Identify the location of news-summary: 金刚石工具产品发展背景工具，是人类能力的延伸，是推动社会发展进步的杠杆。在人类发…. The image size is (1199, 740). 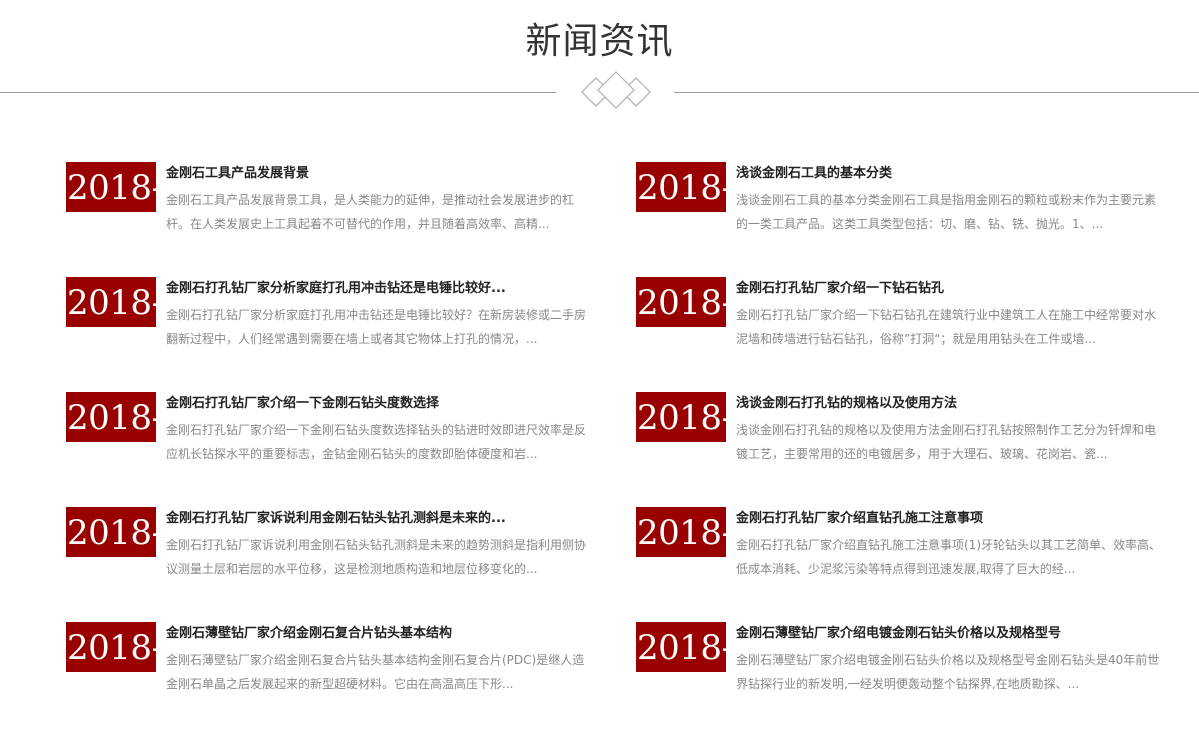
(370, 212).